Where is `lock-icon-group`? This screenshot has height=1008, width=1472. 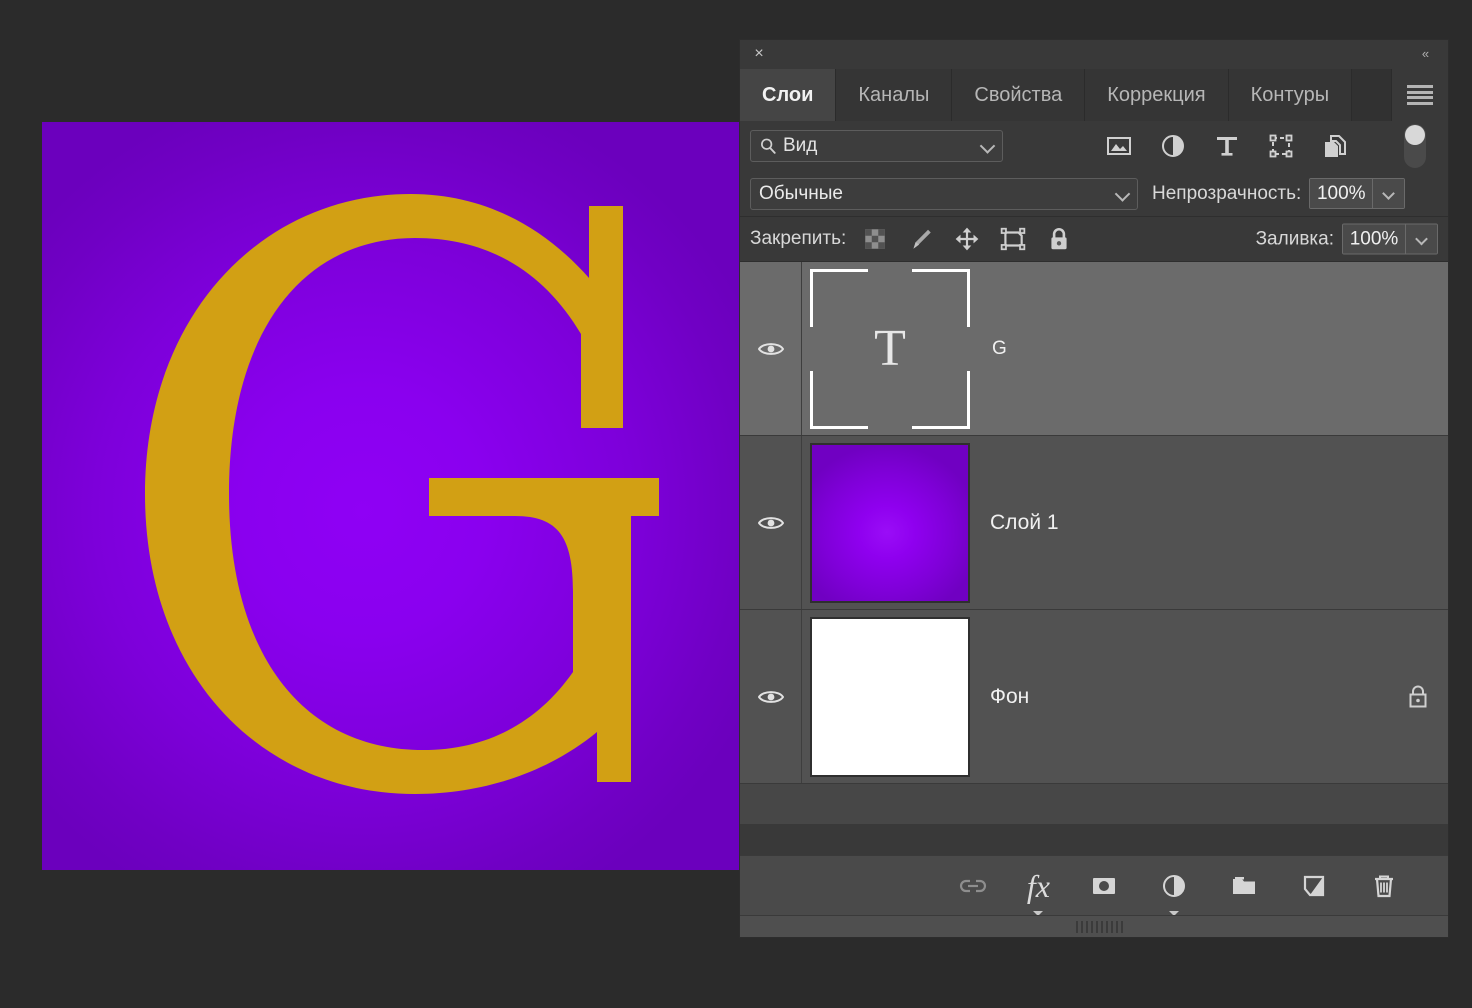
lock-icon-group is located at coordinates (967, 239).